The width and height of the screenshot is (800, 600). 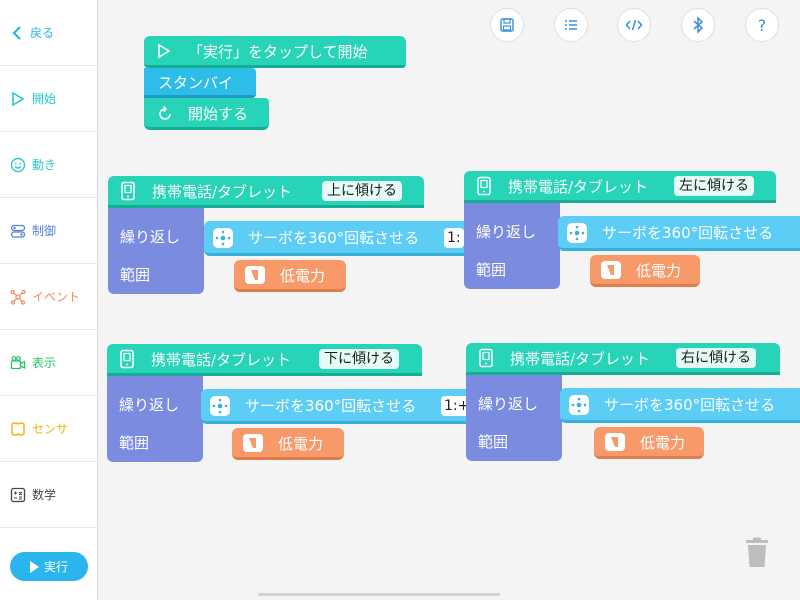 What do you see at coordinates (663, 443) in the screenshot?
I see `tilt-right-power-label: 低電力` at bounding box center [663, 443].